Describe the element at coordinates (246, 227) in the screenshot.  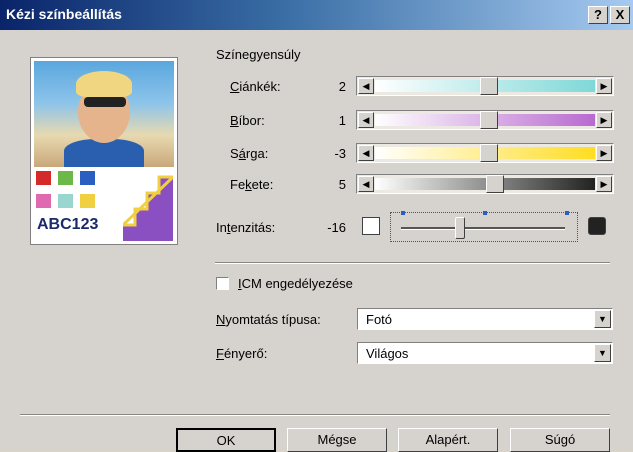
I see `intensity-label: Intenzitás:` at that location.